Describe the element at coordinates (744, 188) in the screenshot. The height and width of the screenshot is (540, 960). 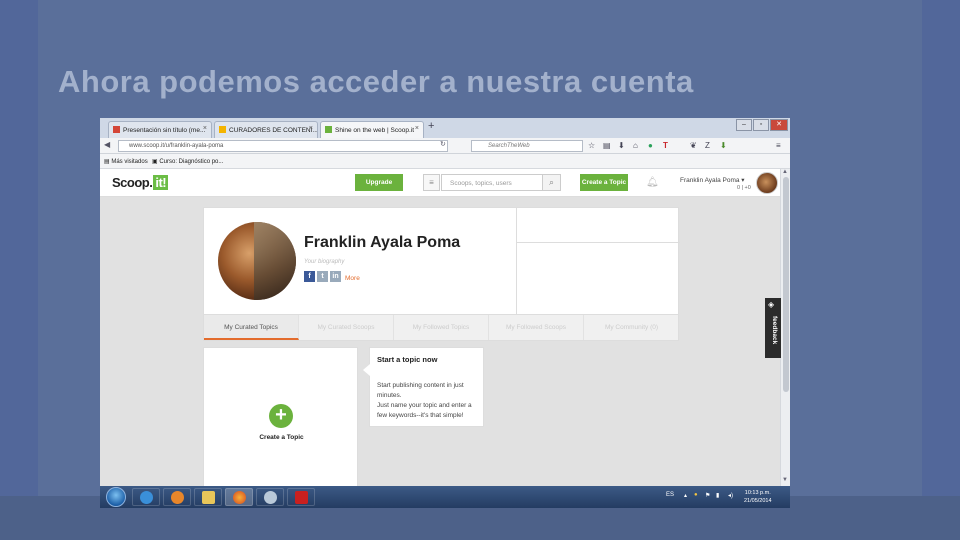
I see `user-counts: 0 | +0` at that location.